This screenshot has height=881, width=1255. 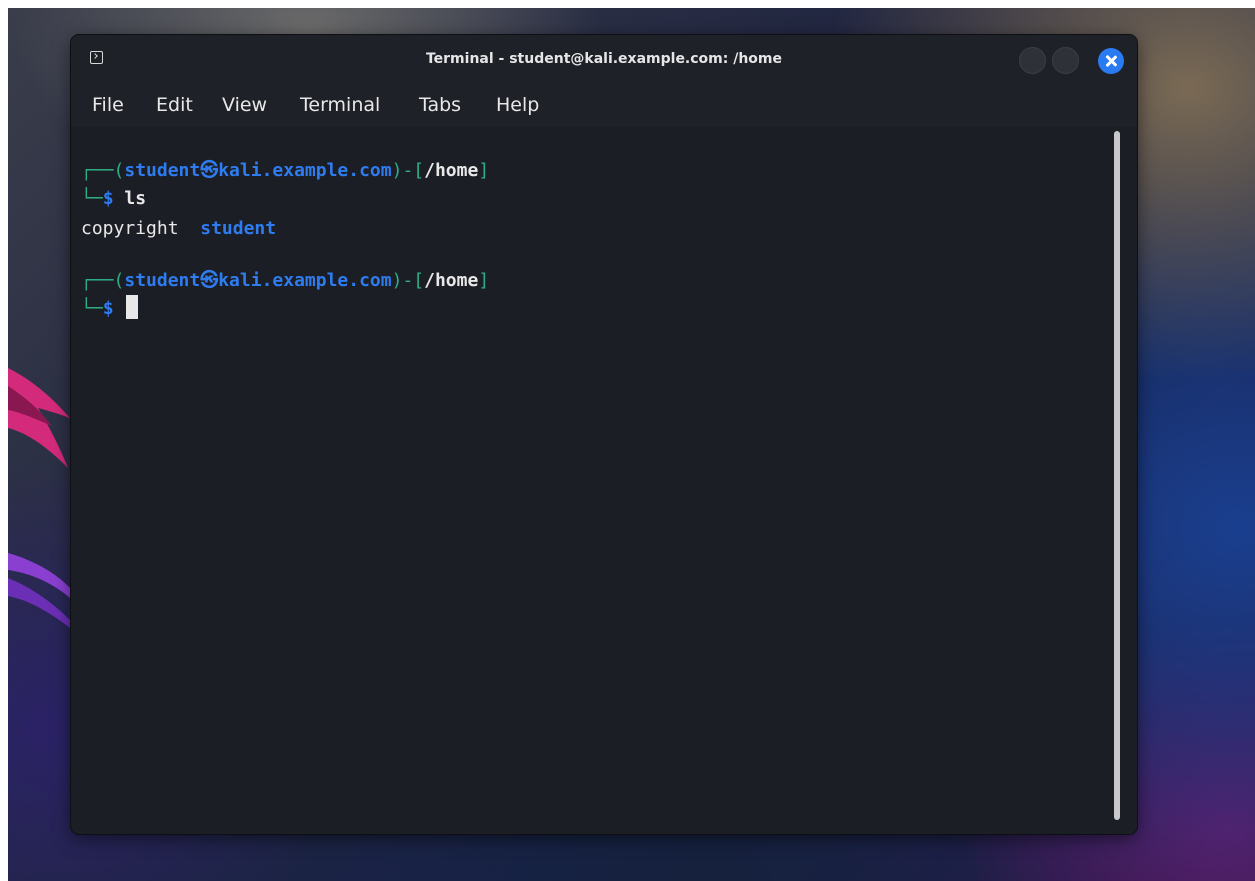 What do you see at coordinates (517, 105) in the screenshot?
I see `menu-help: Help` at bounding box center [517, 105].